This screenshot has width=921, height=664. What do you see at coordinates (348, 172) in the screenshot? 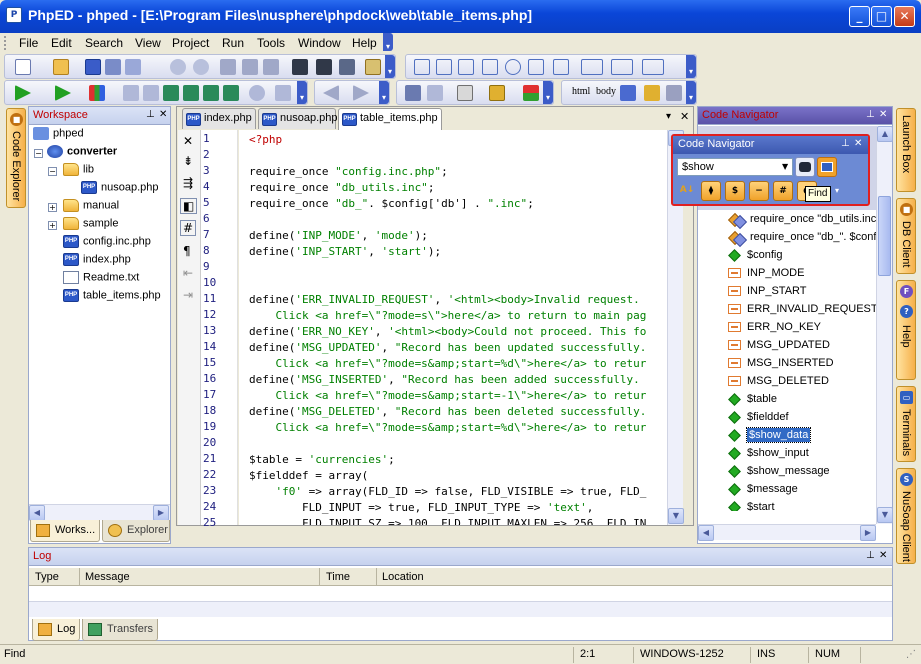
I see `code-line: require_once "config.inc.php";` at bounding box center [348, 172].